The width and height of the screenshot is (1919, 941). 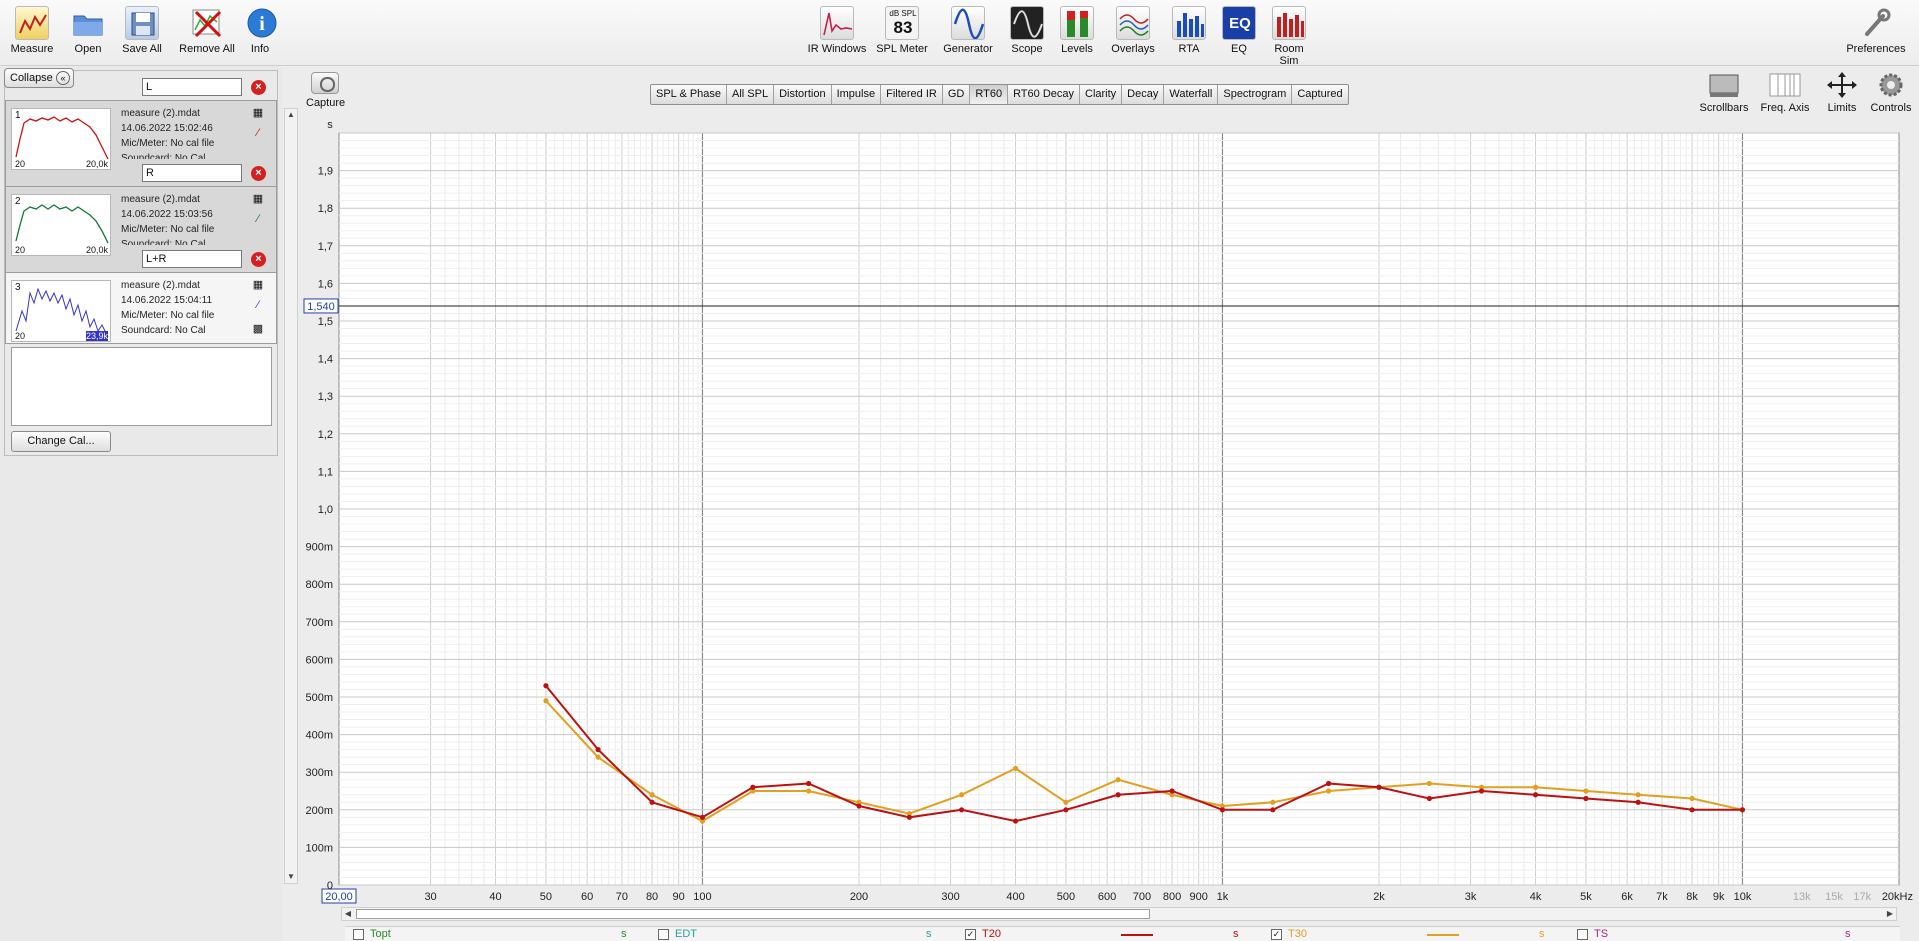 I want to click on legend-checkbox-topt, so click(x=358, y=934).